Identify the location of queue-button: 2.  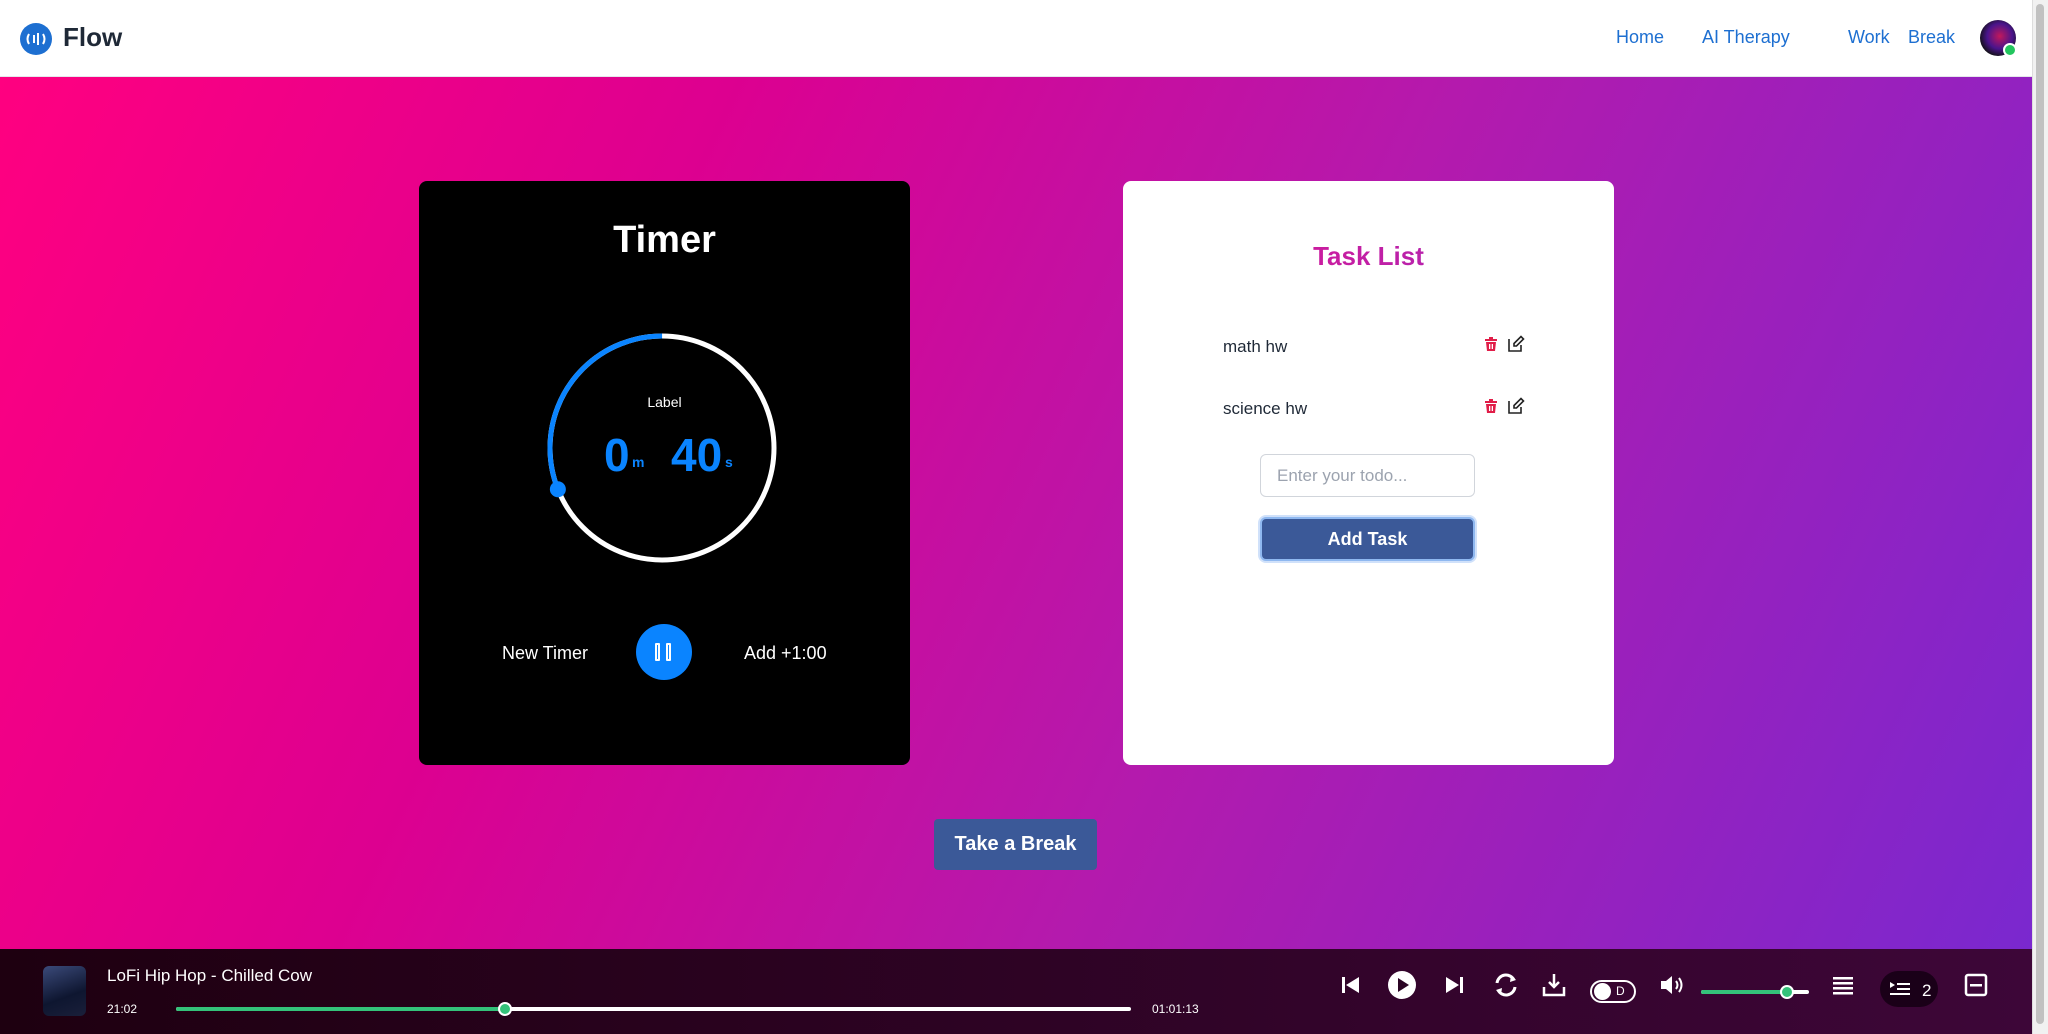
(1909, 989).